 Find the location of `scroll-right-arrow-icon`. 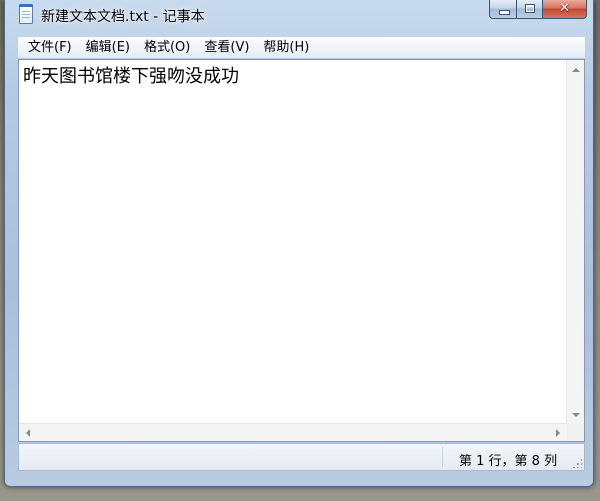

scroll-right-arrow-icon is located at coordinates (558, 433).